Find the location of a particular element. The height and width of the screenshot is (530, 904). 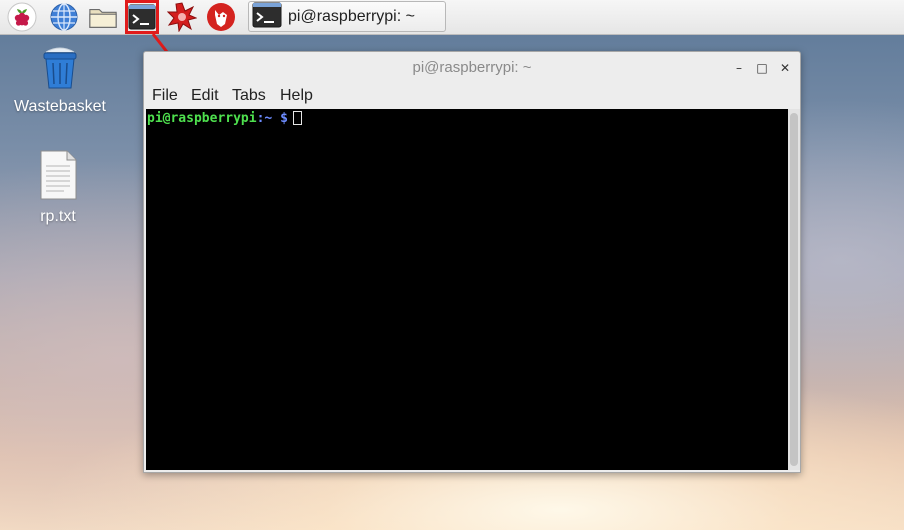

scrollbar is located at coordinates (794, 289).